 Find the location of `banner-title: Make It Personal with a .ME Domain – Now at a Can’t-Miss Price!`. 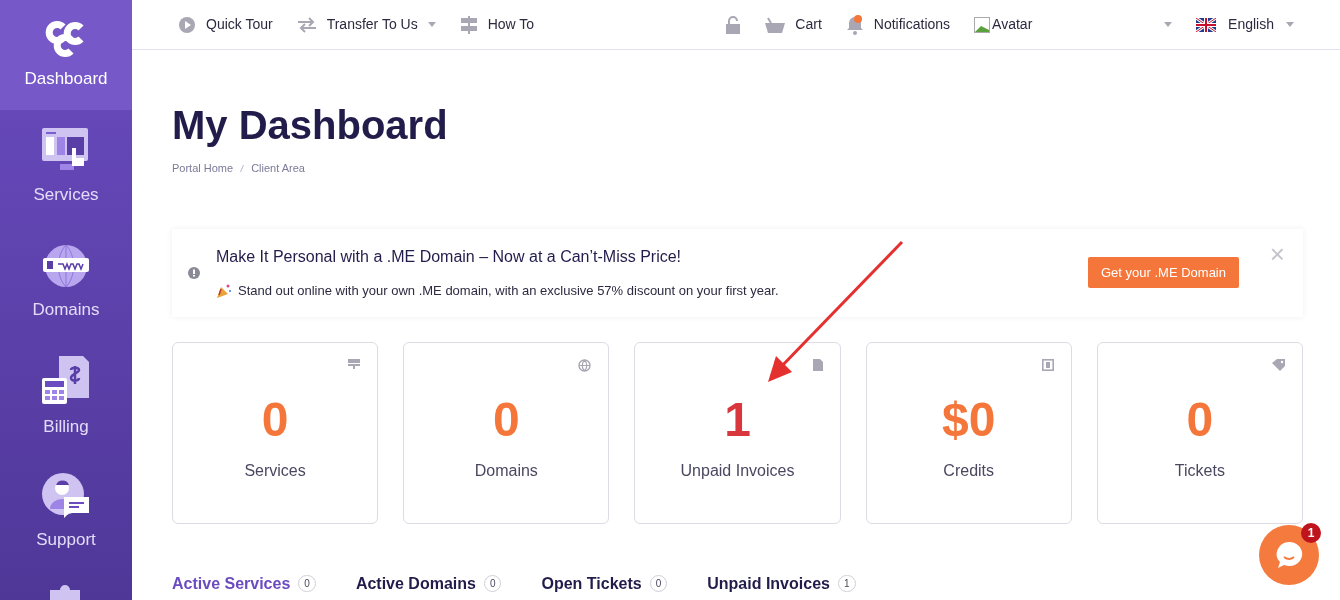

banner-title: Make It Personal with a .ME Domain – Now at a Can’t-Miss Price! is located at coordinates (449, 256).